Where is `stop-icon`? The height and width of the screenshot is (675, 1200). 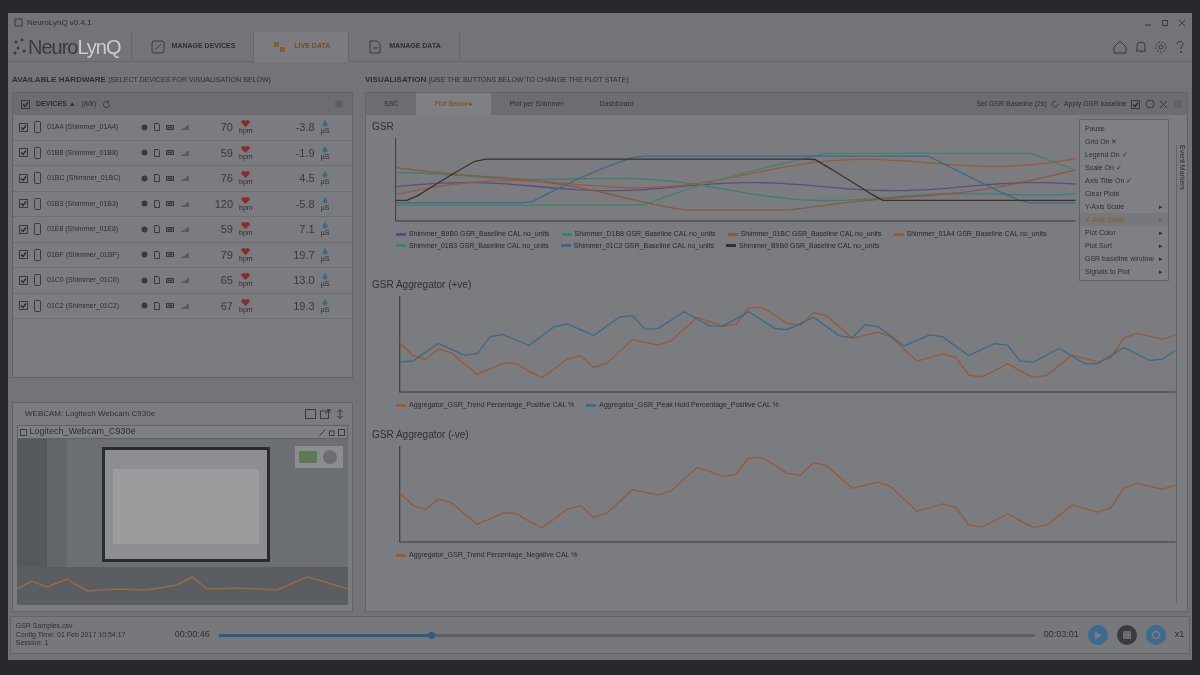
stop-icon is located at coordinates (1126, 635).